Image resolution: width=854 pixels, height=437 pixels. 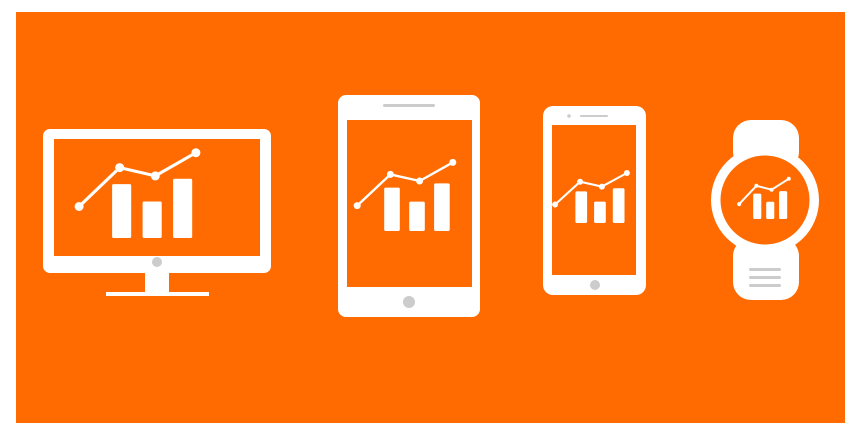 I want to click on smartphone-icon, so click(x=594, y=200).